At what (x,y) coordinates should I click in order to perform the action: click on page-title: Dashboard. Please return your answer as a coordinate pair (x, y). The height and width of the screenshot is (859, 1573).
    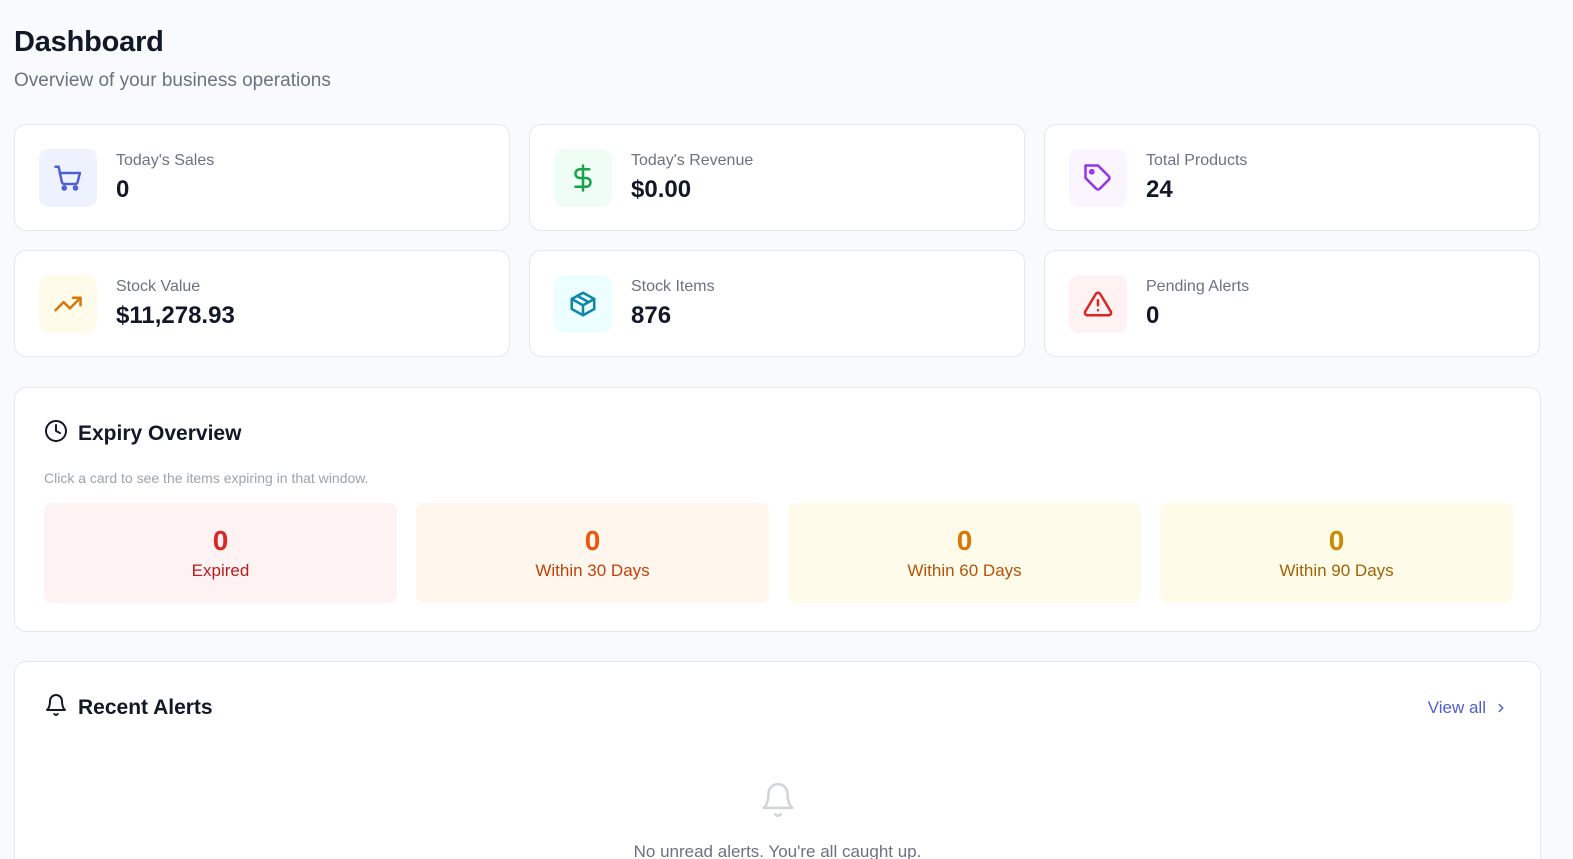
    Looking at the image, I should click on (89, 42).